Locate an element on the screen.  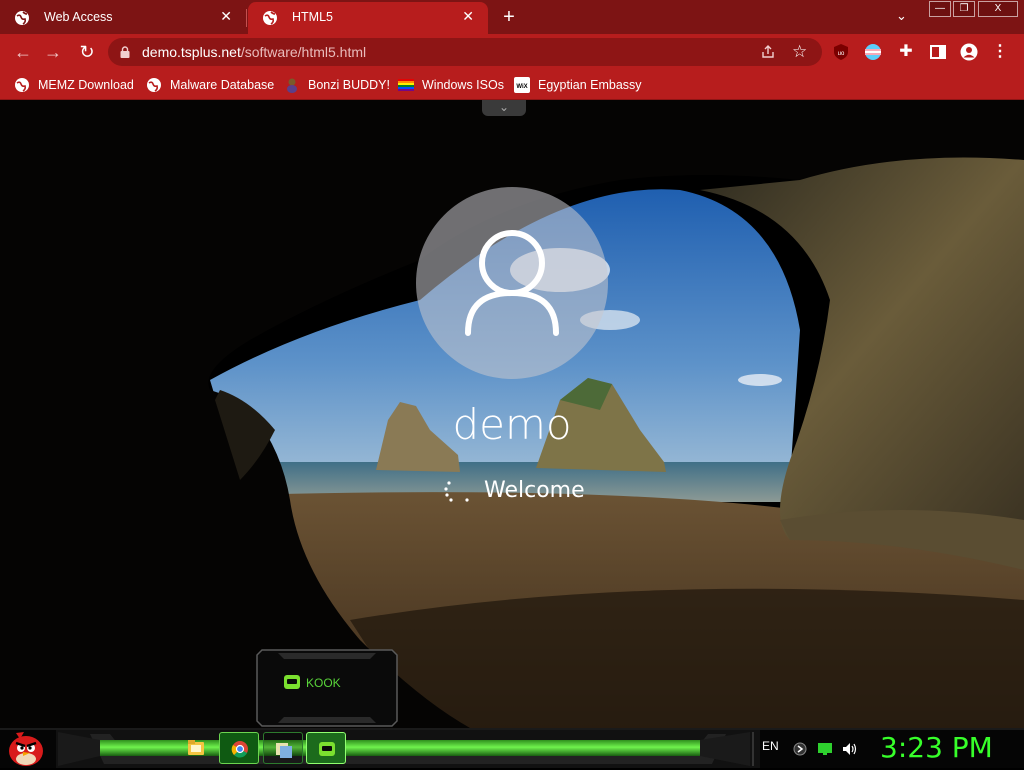
taskbar-kook-button is located at coordinates (326, 748).